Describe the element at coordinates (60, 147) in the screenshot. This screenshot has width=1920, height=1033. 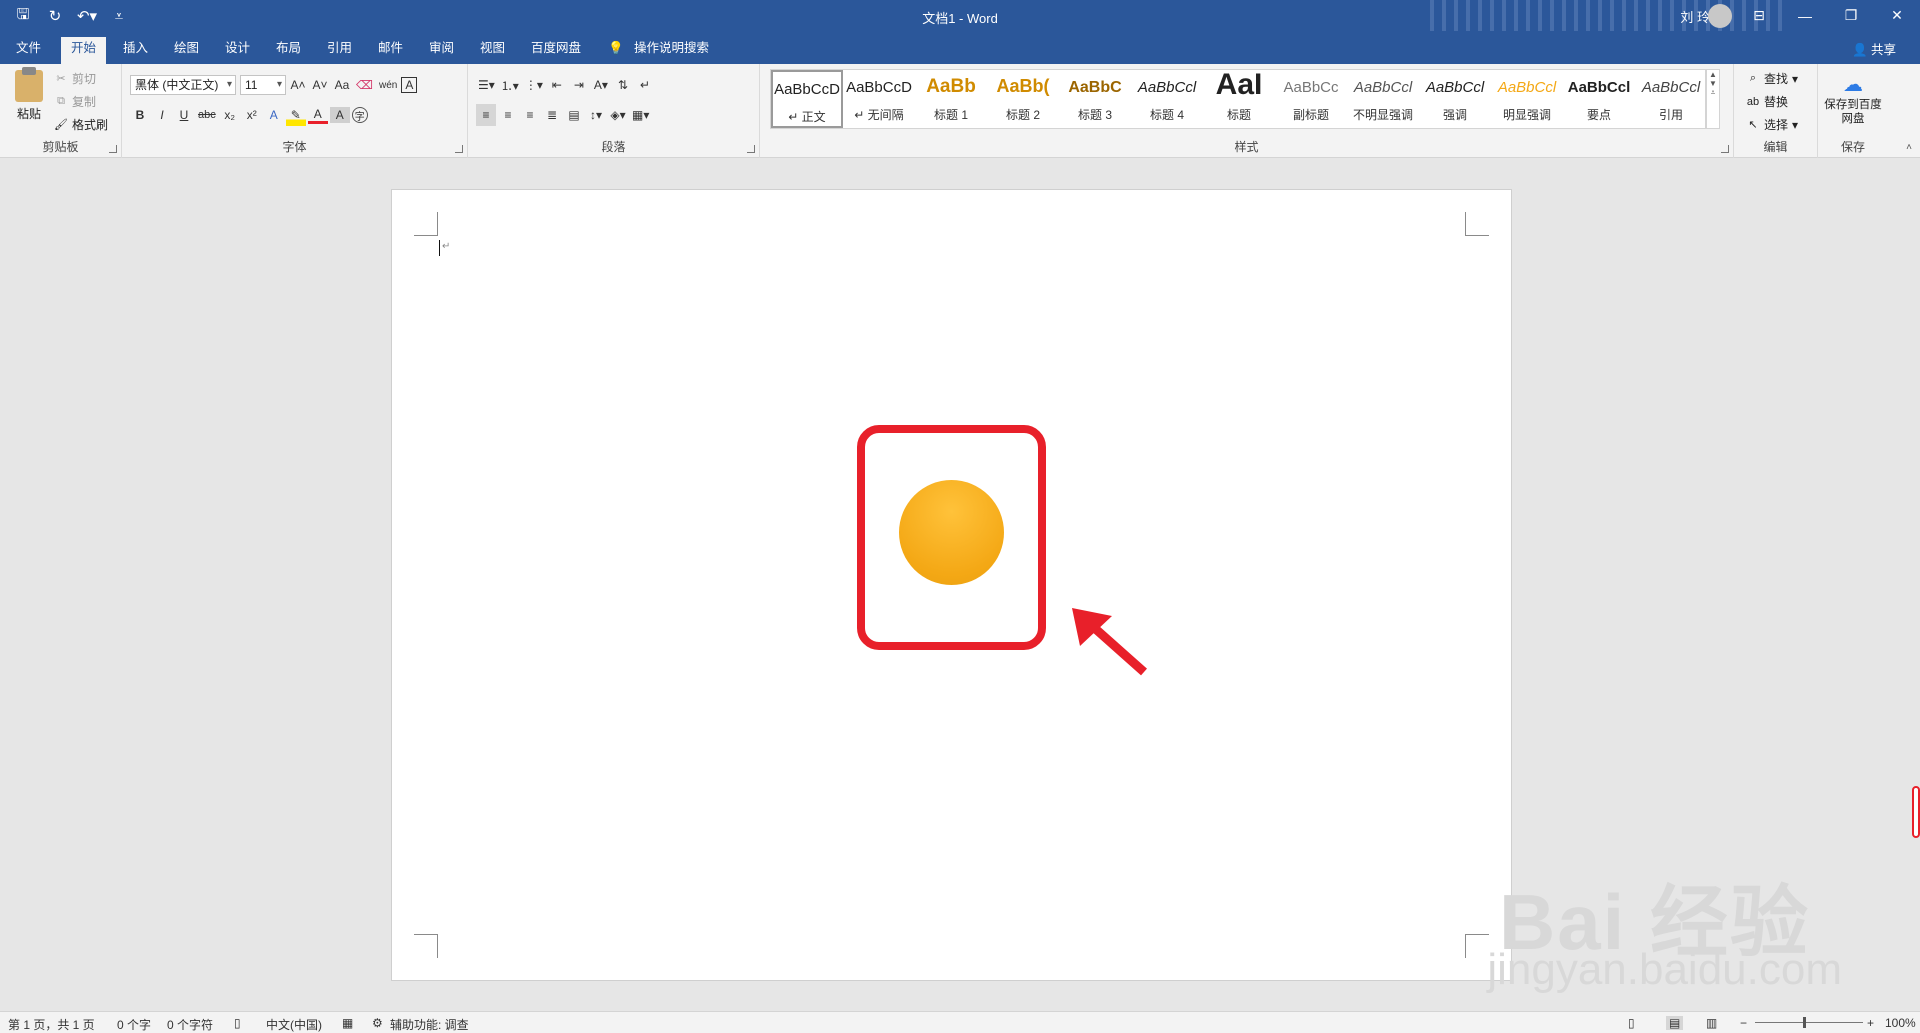
I see `group-label-clipboard: 剪贴板` at that location.